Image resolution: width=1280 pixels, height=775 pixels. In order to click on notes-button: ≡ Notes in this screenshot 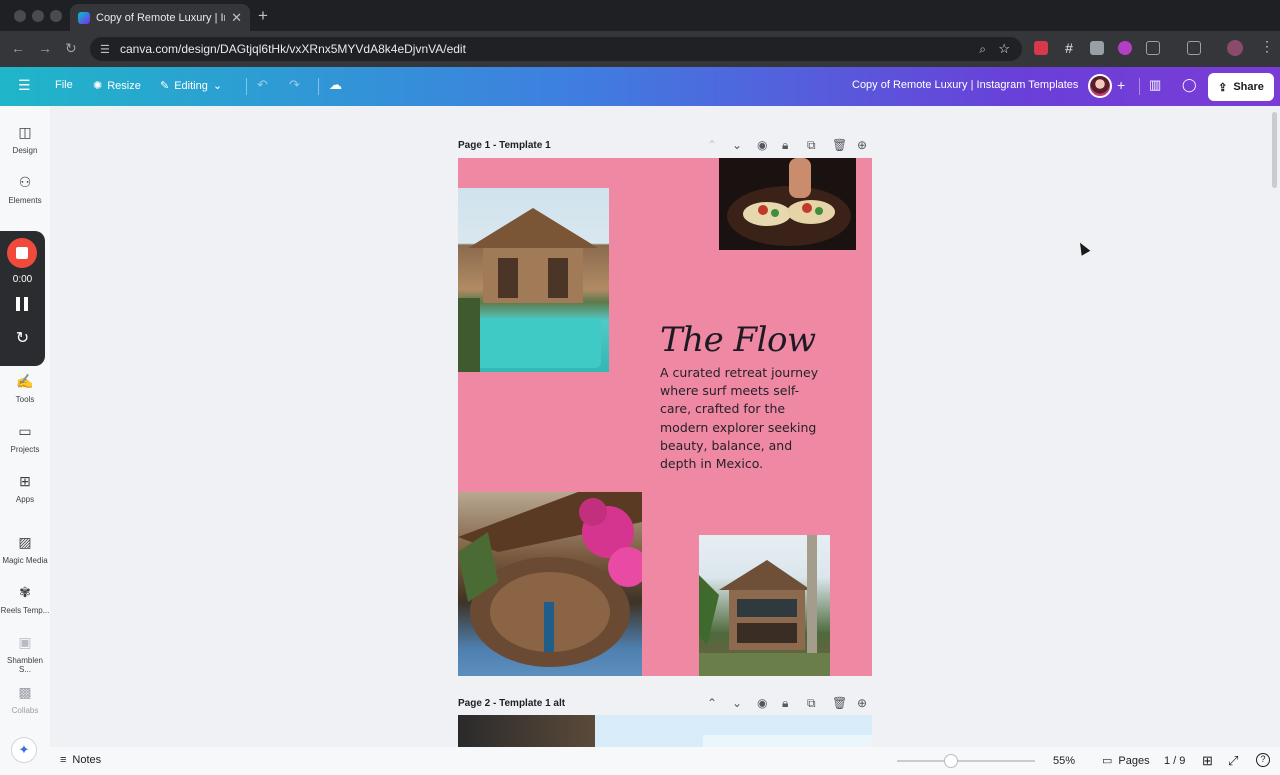, I will do `click(80, 760)`.